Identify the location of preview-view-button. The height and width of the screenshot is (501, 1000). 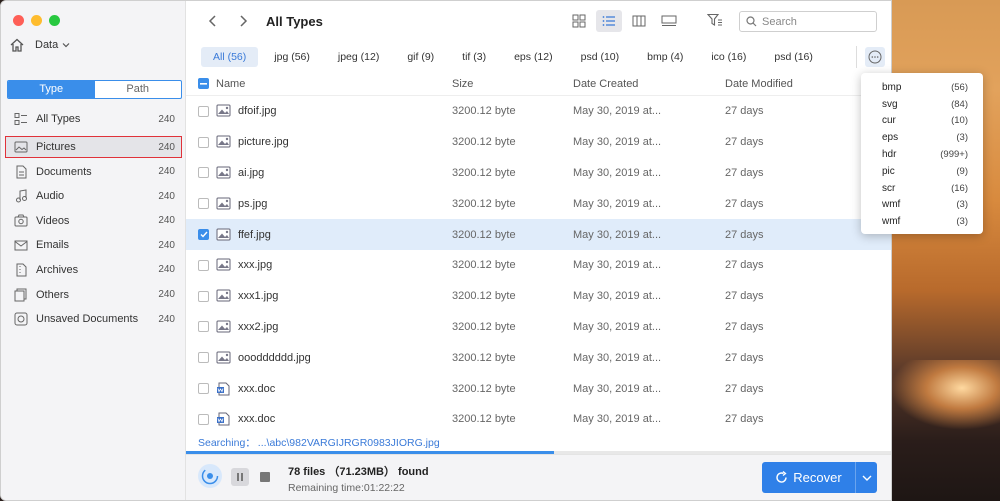
(669, 21).